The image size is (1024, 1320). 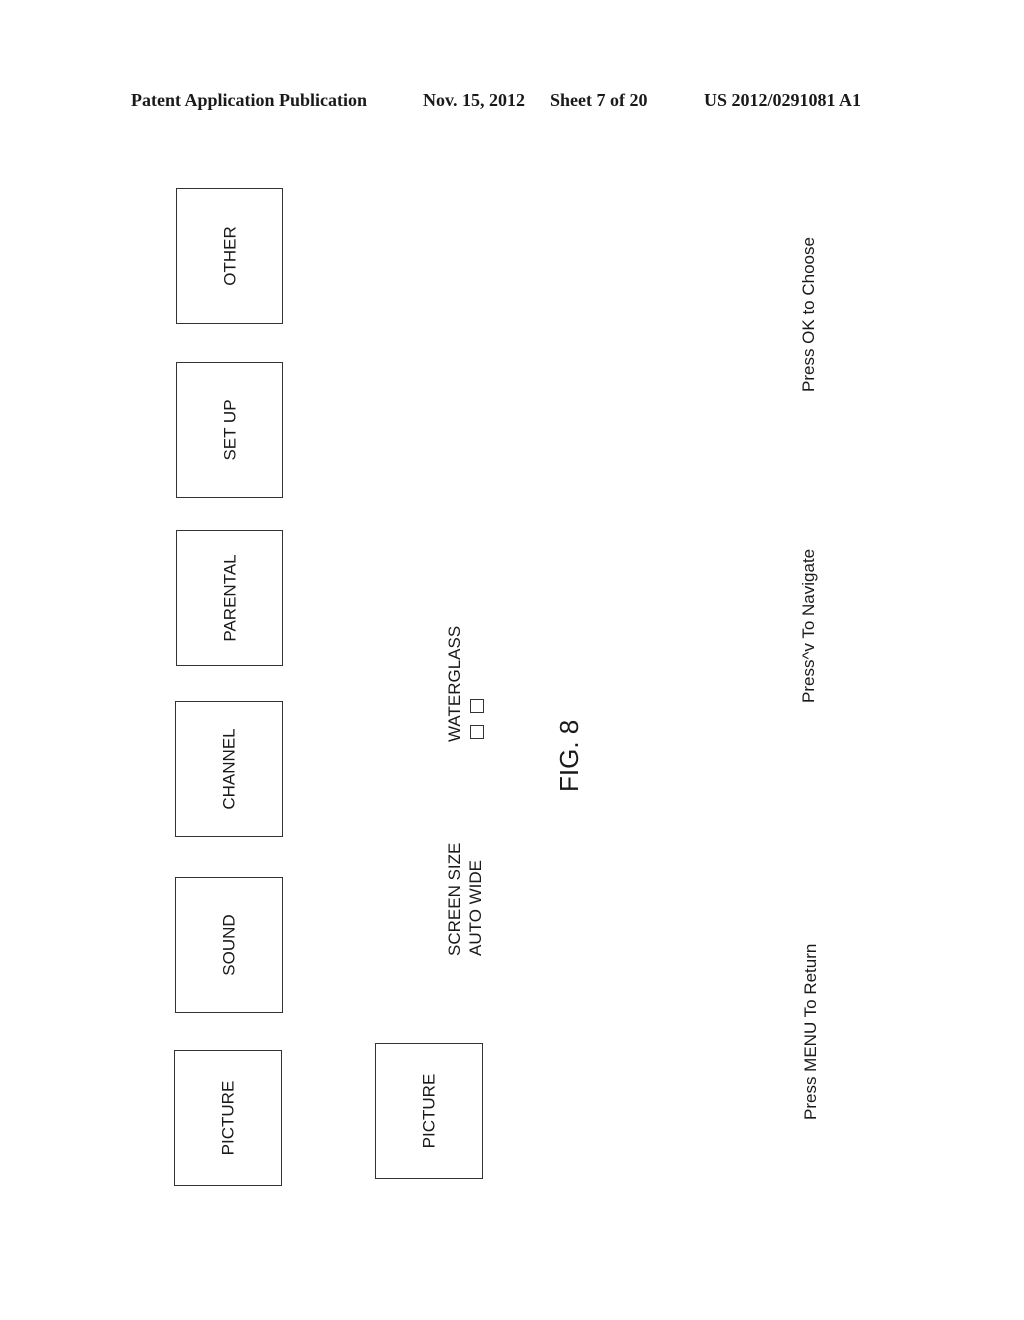 What do you see at coordinates (474, 100) in the screenshot?
I see `header-date: Nov. 15, 2012` at bounding box center [474, 100].